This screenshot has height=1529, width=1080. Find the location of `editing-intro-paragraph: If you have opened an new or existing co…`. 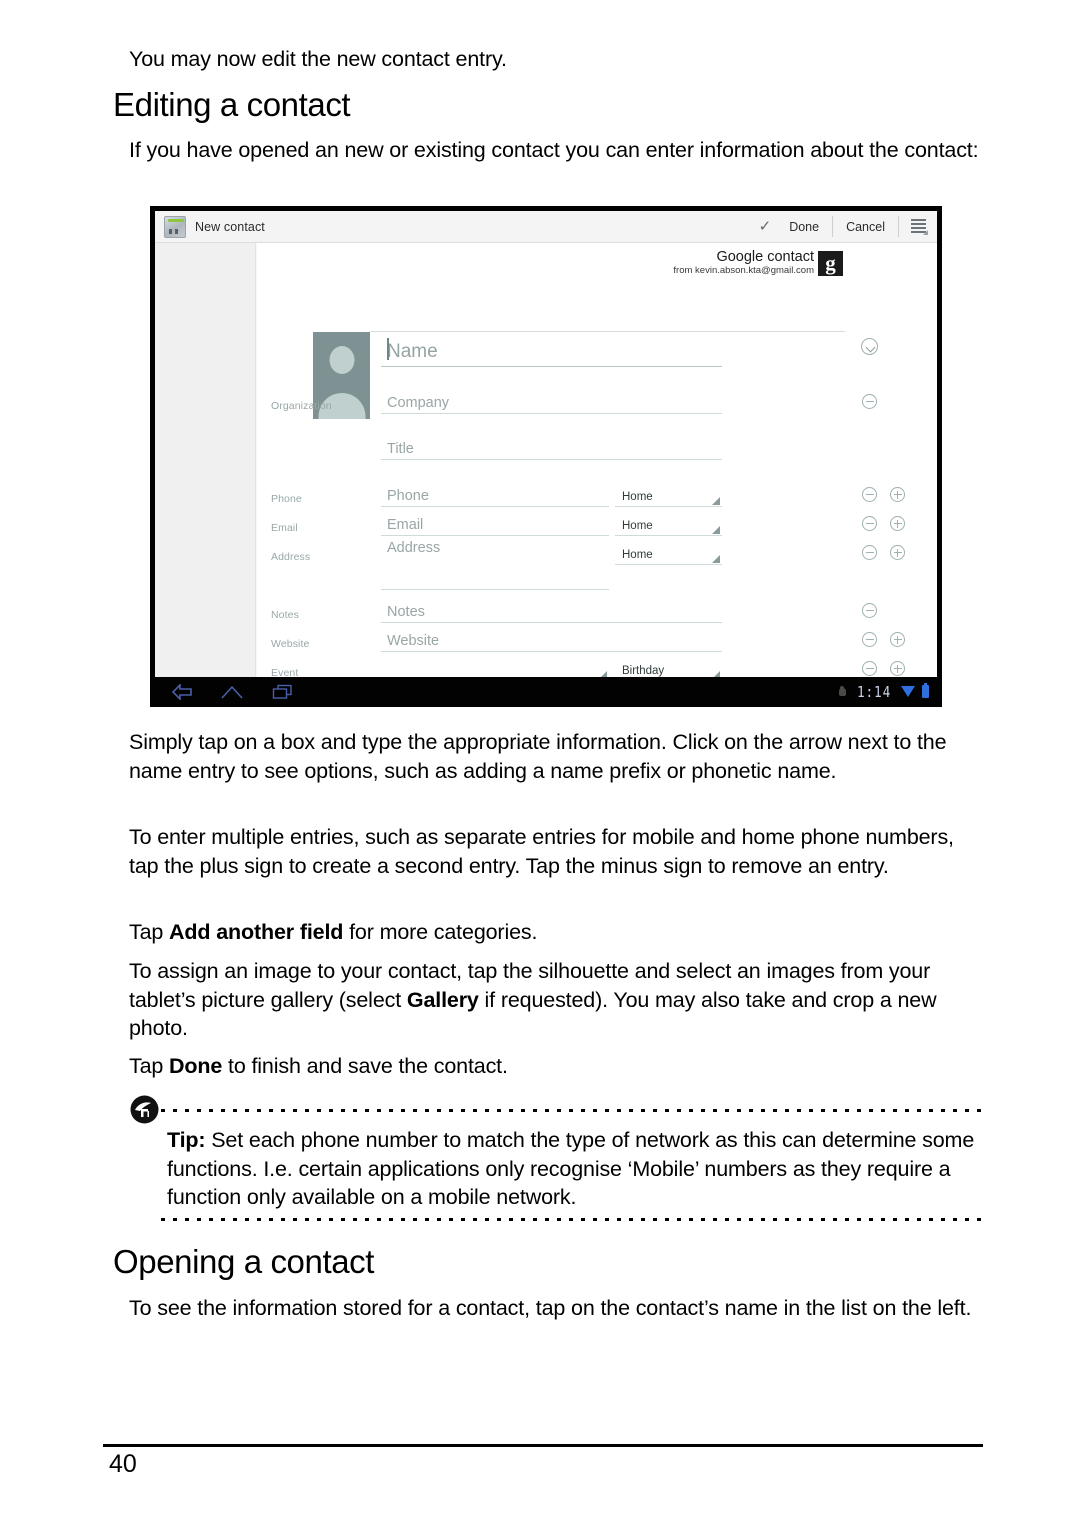

editing-intro-paragraph: If you have opened an new or existing co… is located at coordinates (554, 150).